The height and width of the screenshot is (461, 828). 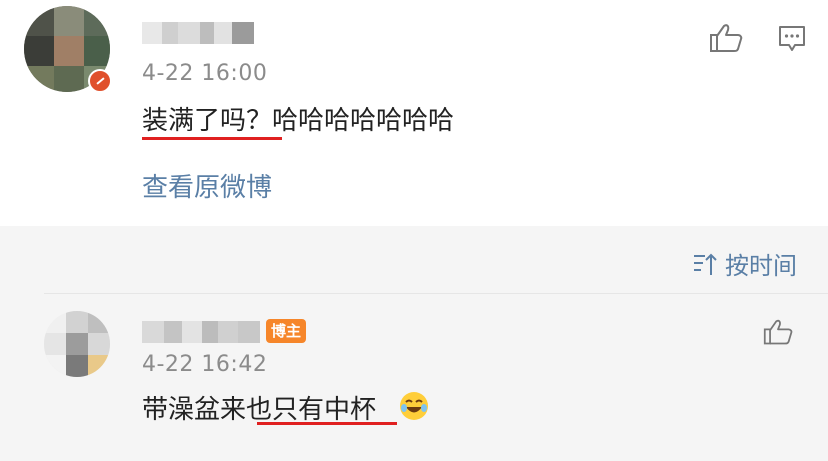 What do you see at coordinates (286, 331) in the screenshot?
I see `author-tag: 博主` at bounding box center [286, 331].